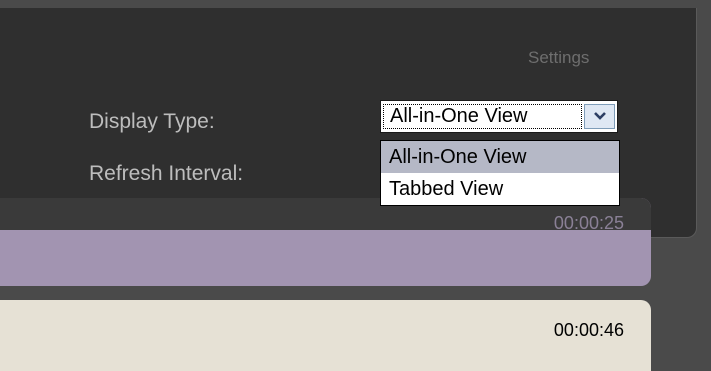 Image resolution: width=711 pixels, height=371 pixels. Describe the element at coordinates (166, 173) in the screenshot. I see `refresh-interval-label: Refresh Interval:` at that location.